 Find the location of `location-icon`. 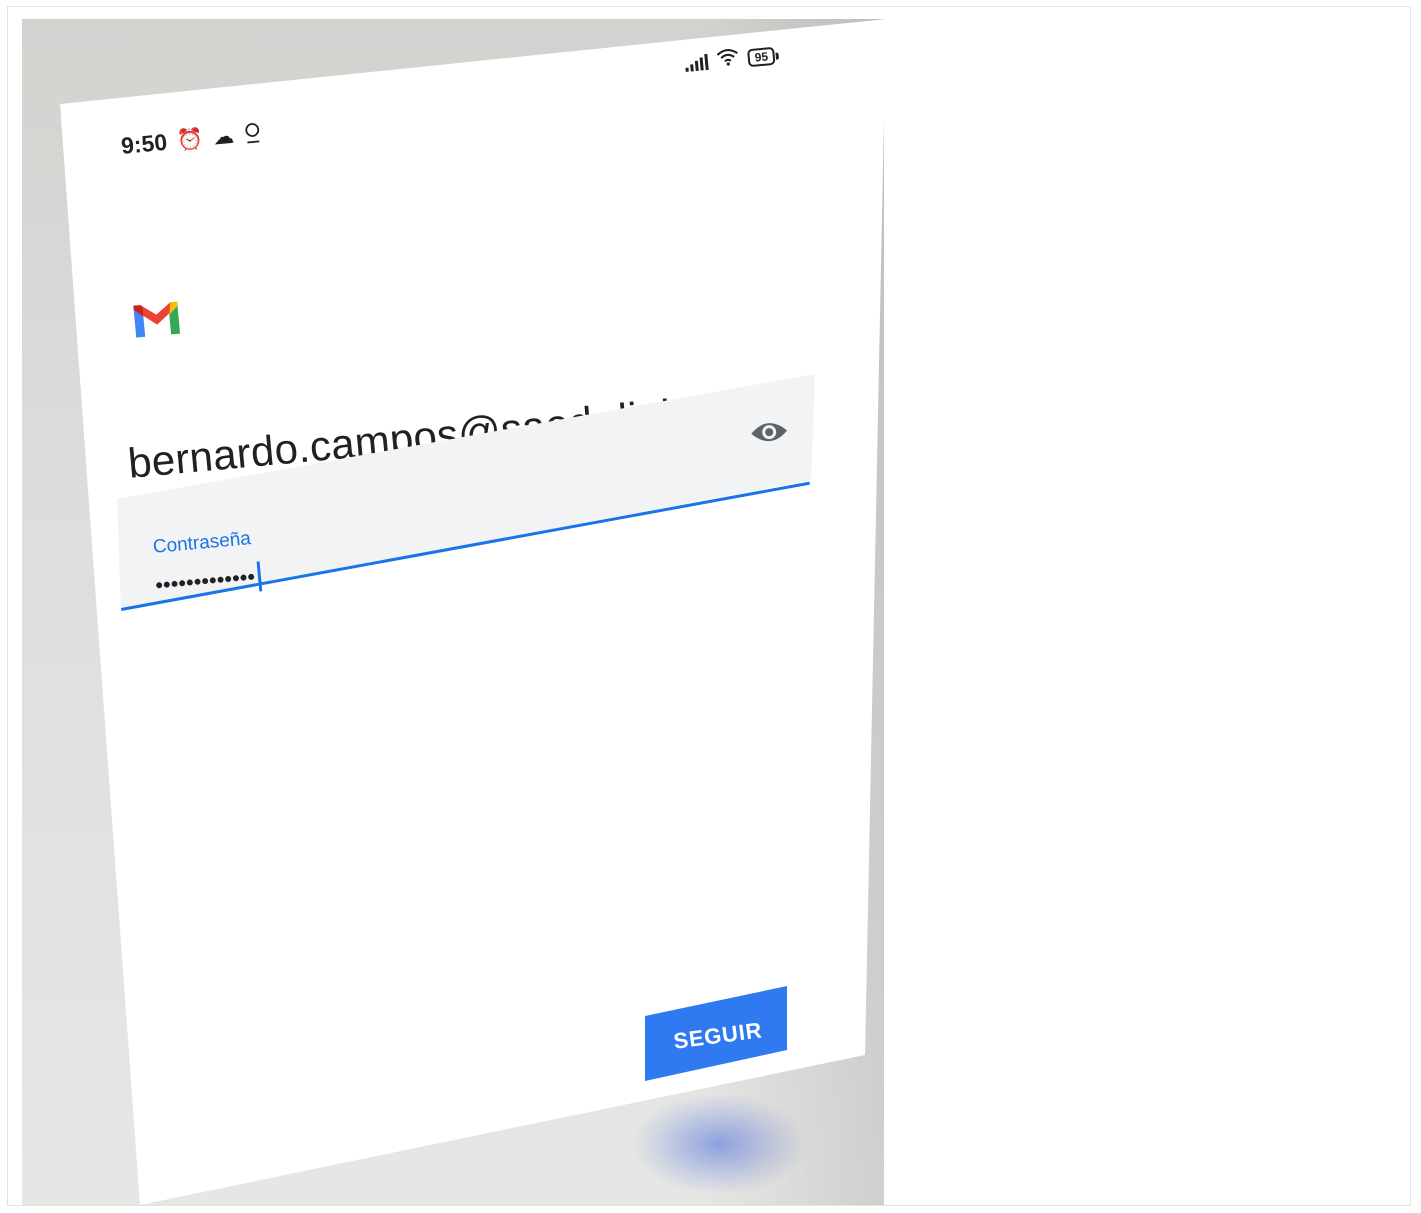

location-icon is located at coordinates (253, 135).